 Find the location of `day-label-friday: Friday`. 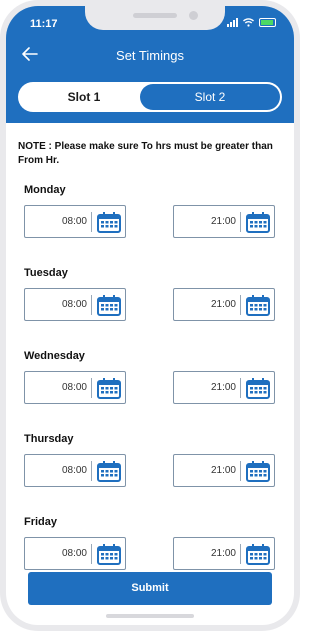

day-label-friday: Friday is located at coordinates (41, 522).